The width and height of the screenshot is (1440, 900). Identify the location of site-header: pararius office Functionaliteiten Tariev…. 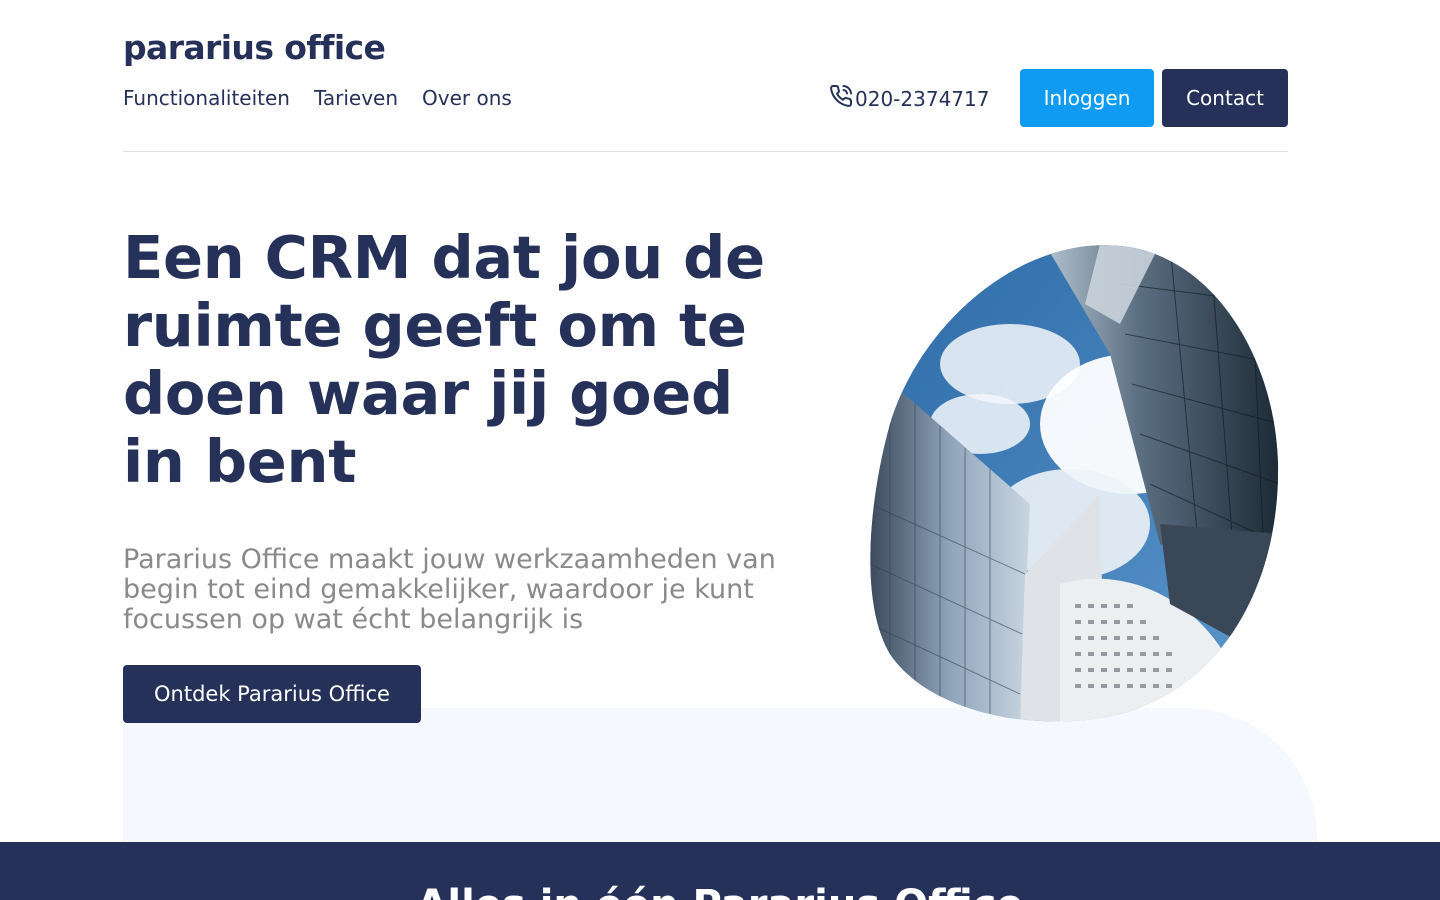
(705, 76).